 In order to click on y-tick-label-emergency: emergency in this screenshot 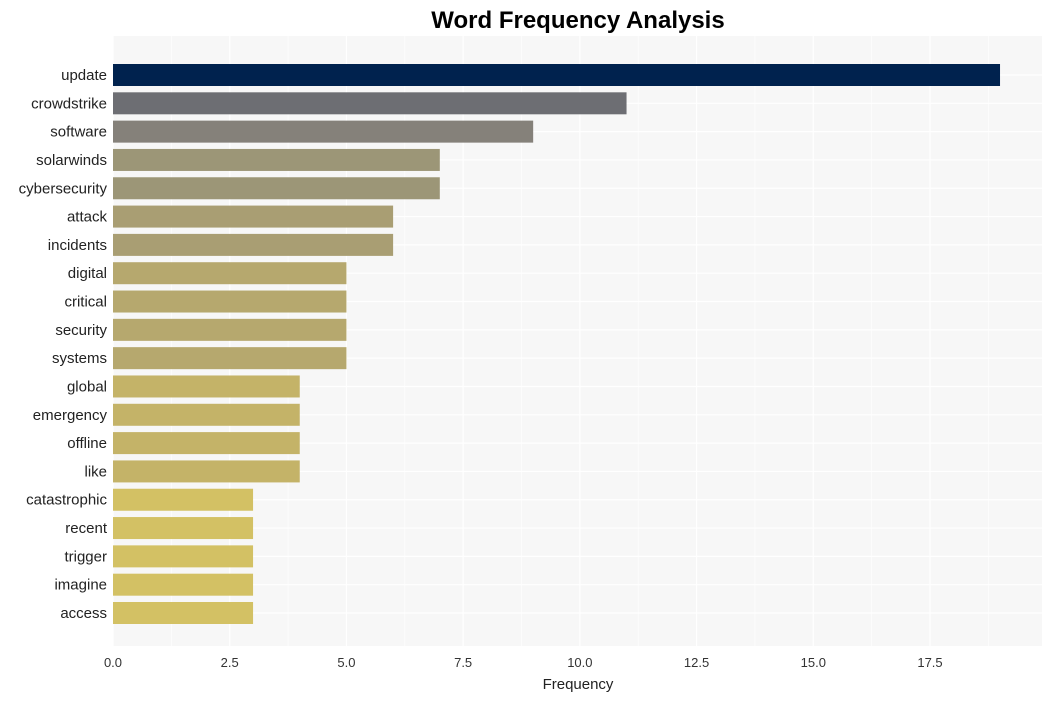, I will do `click(70, 415)`.